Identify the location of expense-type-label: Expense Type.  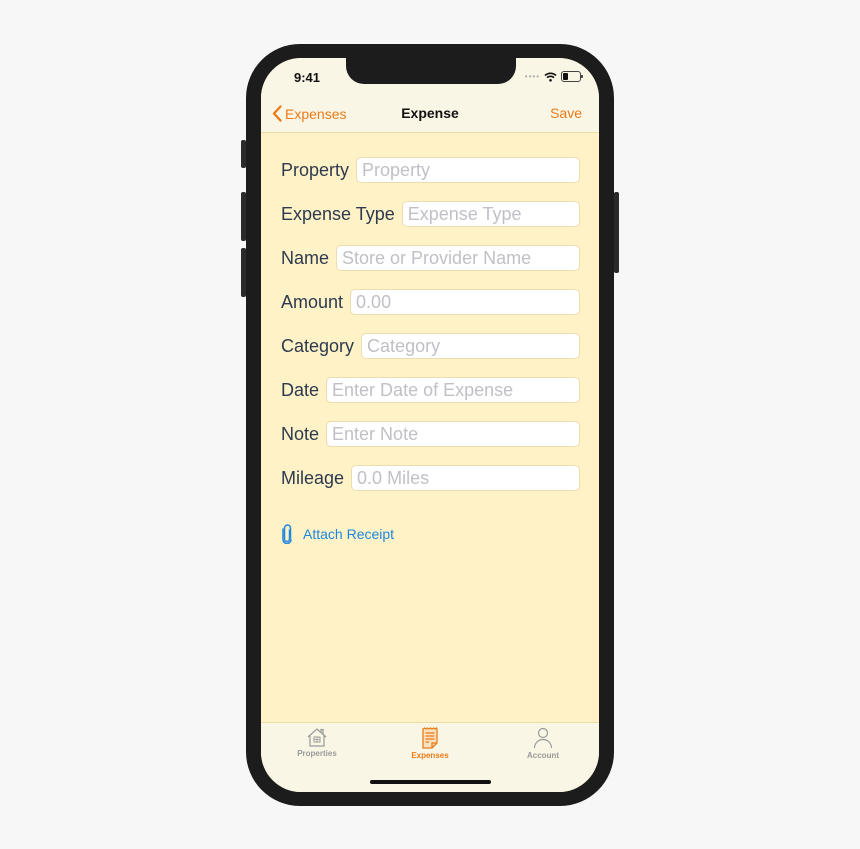
(338, 213).